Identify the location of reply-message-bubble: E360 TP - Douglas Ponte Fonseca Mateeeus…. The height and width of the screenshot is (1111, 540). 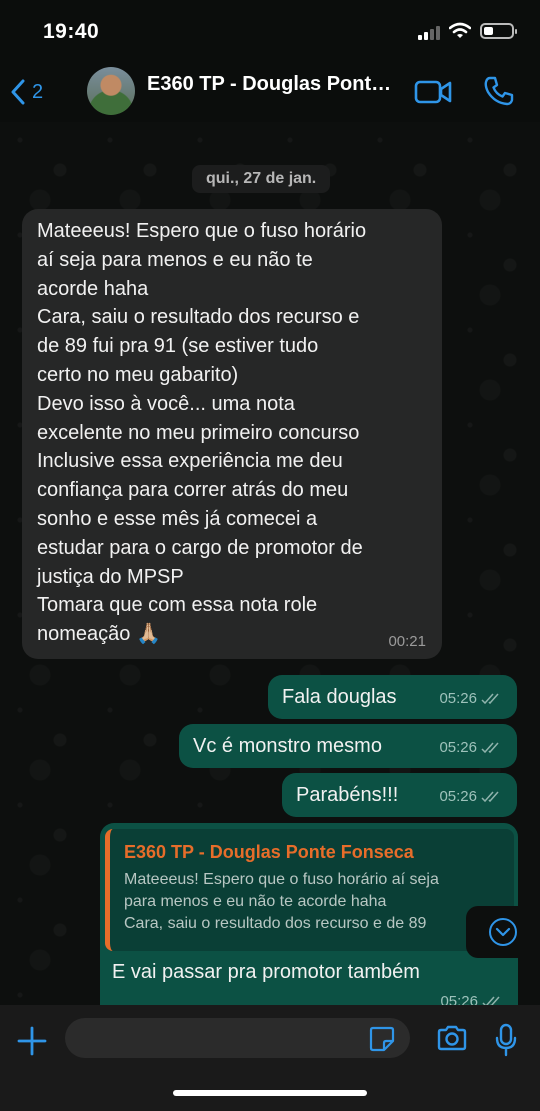
(309, 923).